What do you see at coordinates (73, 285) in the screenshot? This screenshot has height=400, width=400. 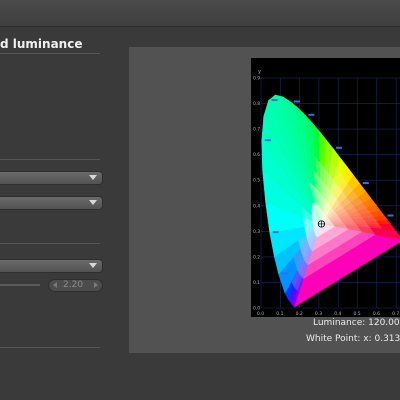 I see `gamma-value: 2.20` at bounding box center [73, 285].